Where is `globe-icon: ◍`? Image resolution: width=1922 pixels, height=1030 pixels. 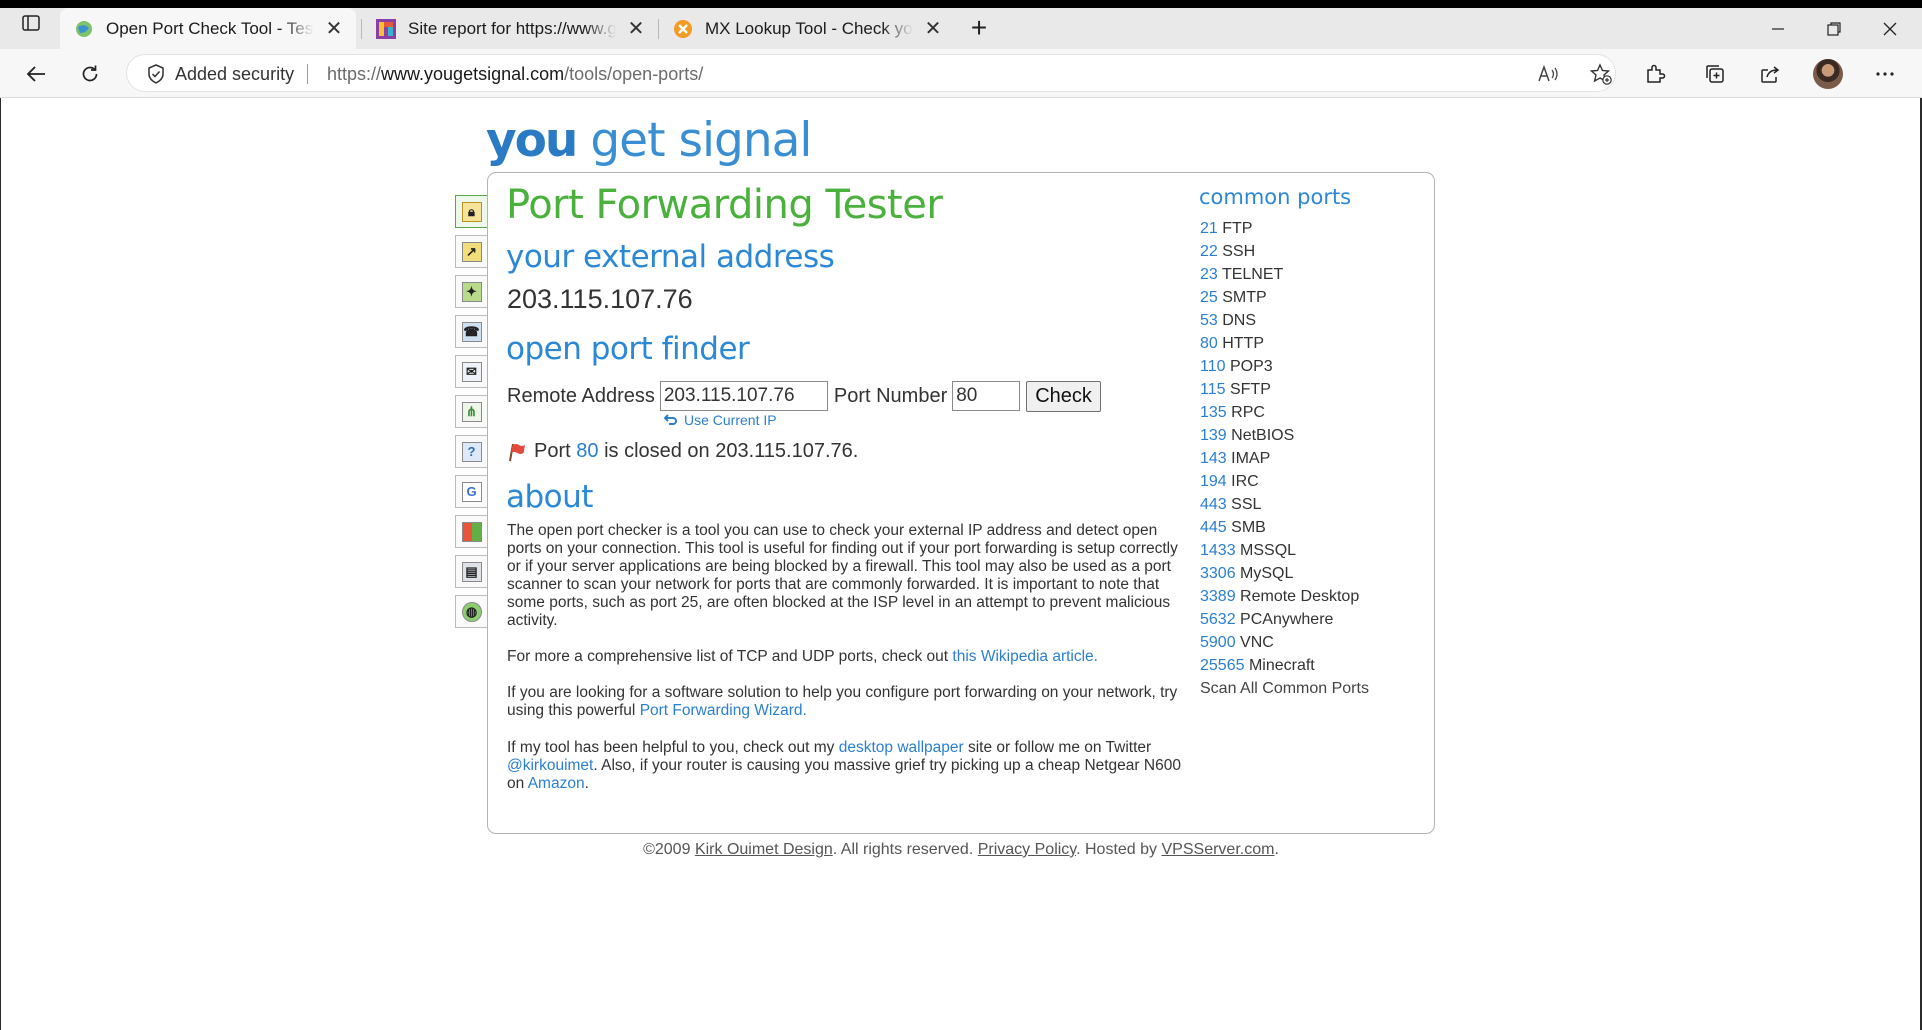
globe-icon: ◍ is located at coordinates (471, 611).